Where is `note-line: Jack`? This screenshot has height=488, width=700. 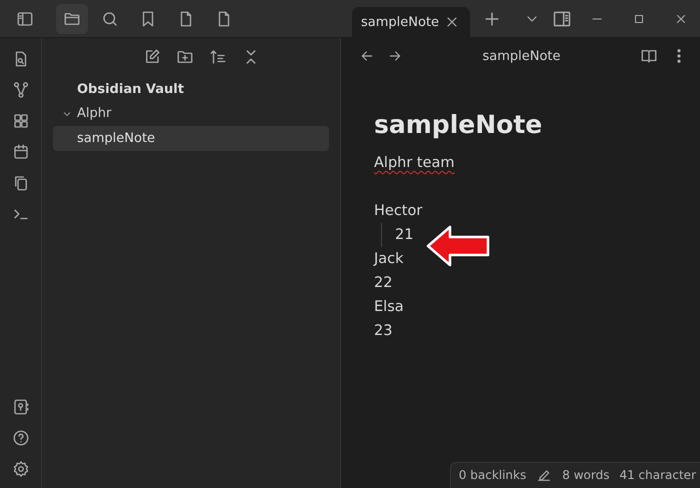 note-line: Jack is located at coordinates (389, 259).